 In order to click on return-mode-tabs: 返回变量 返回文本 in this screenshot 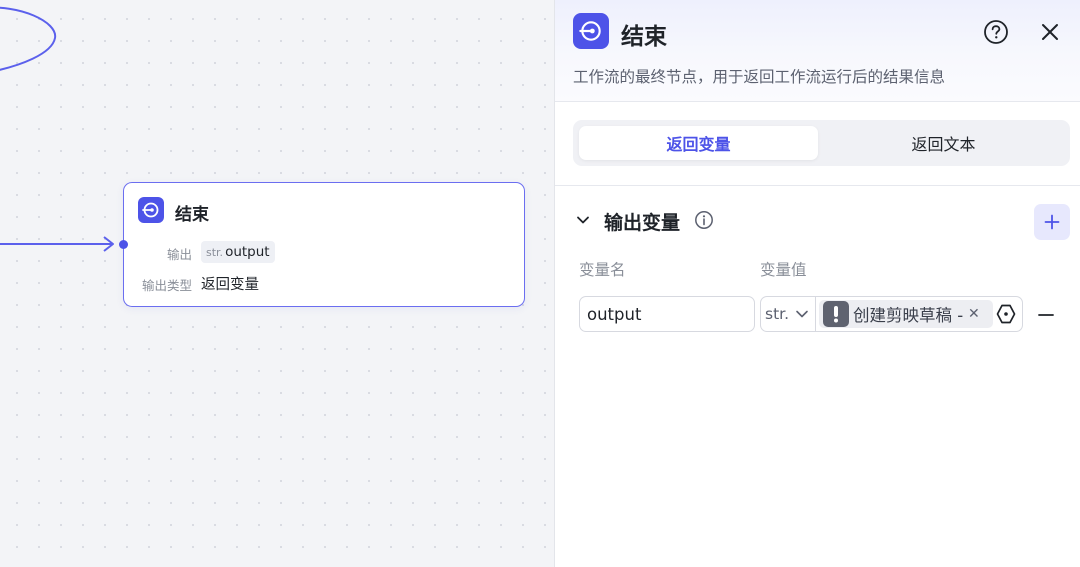, I will do `click(821, 143)`.